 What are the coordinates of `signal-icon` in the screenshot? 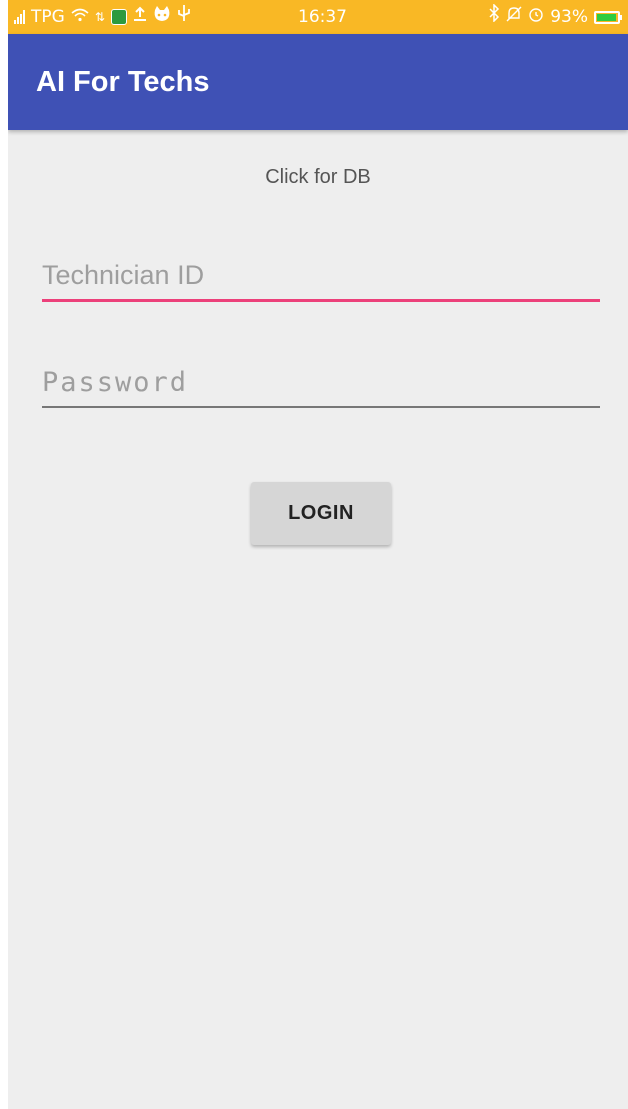 It's located at (19, 17).